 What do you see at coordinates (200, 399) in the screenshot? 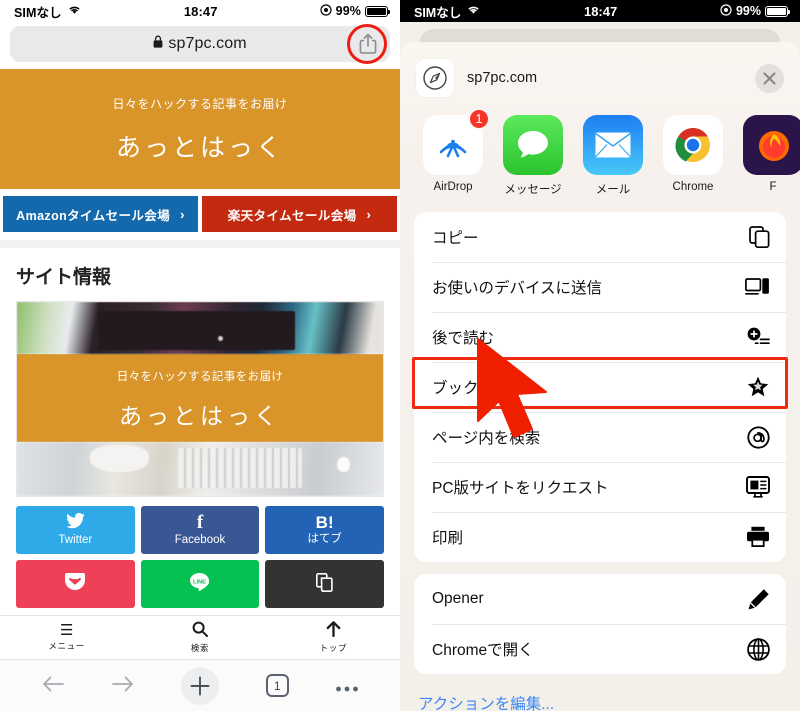
I see `site-info-card: 日々をハックする記事をお届け あっとはっく` at bounding box center [200, 399].